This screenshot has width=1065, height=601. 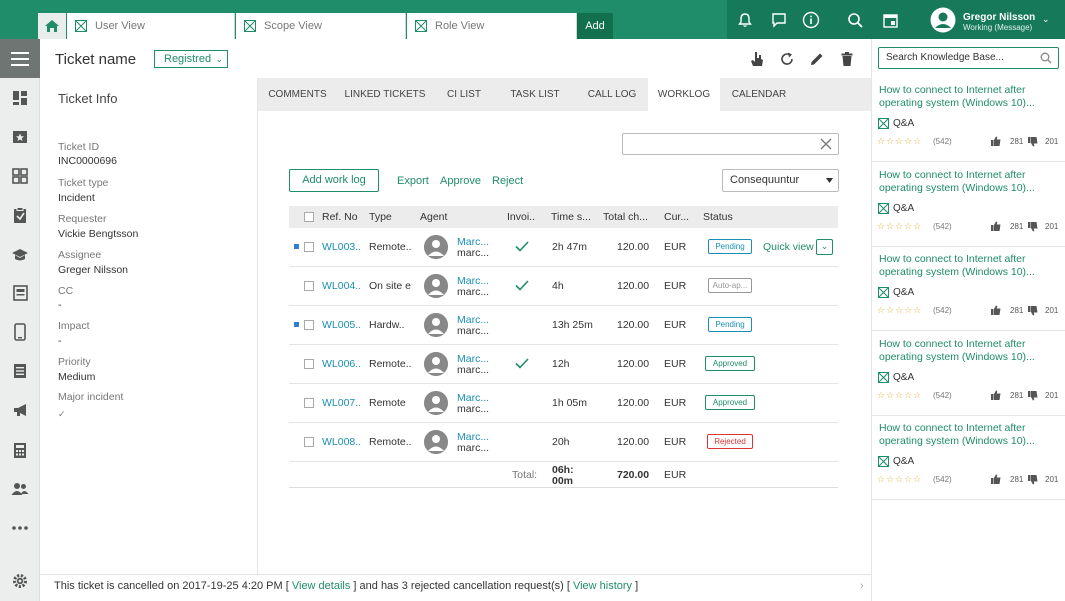 I want to click on add-tab-button: Add, so click(x=595, y=26).